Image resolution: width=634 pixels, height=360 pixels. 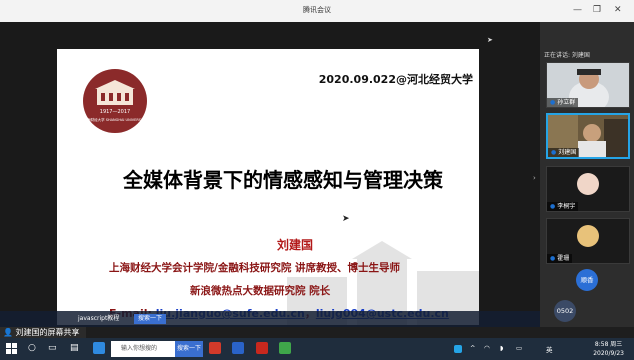 I want to click on screen-share-text: 刘建国的屏幕共享, so click(x=47, y=332).